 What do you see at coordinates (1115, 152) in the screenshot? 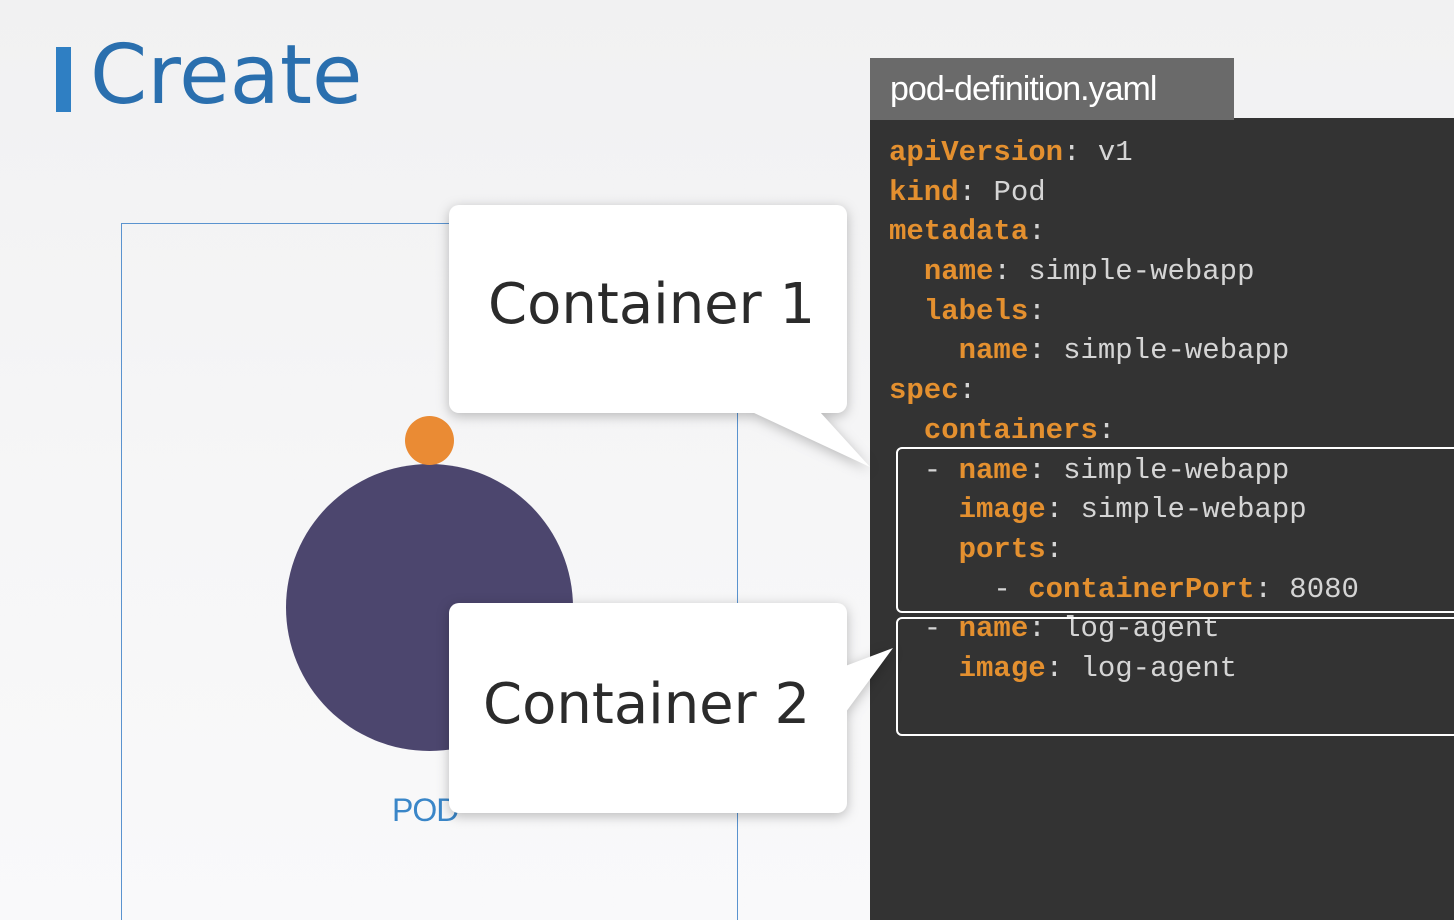
I see `yaml-value: v1` at bounding box center [1115, 152].